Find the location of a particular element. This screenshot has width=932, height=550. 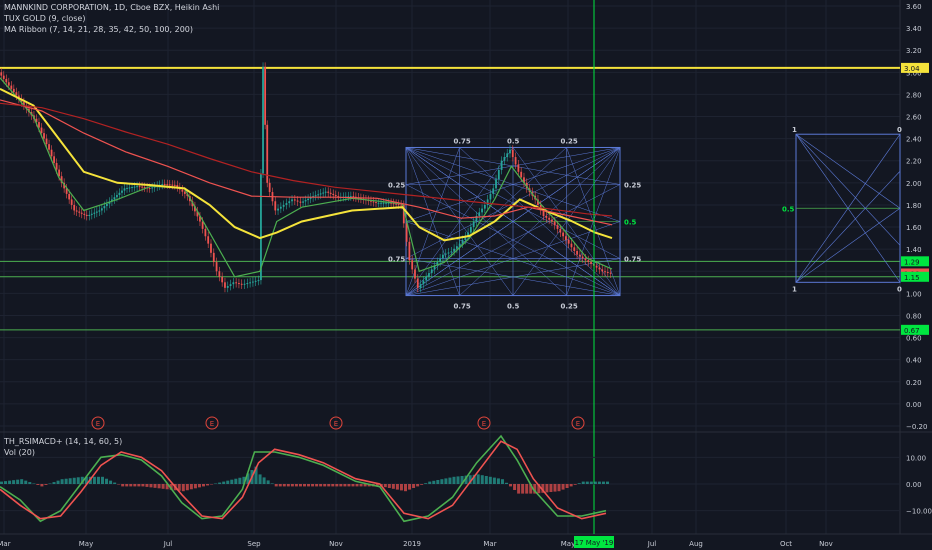

fib-fan-bottom-label: 0.5 is located at coordinates (513, 307).